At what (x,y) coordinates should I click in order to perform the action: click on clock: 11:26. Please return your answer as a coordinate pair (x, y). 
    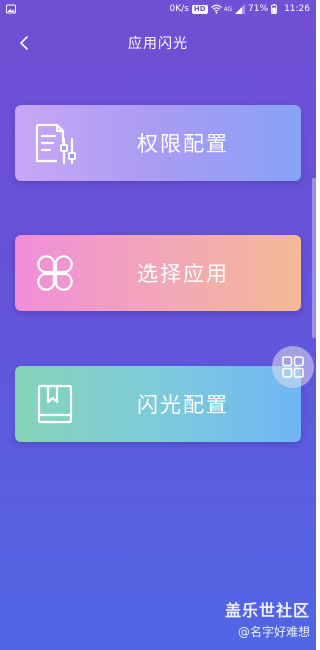
    Looking at the image, I should click on (297, 9).